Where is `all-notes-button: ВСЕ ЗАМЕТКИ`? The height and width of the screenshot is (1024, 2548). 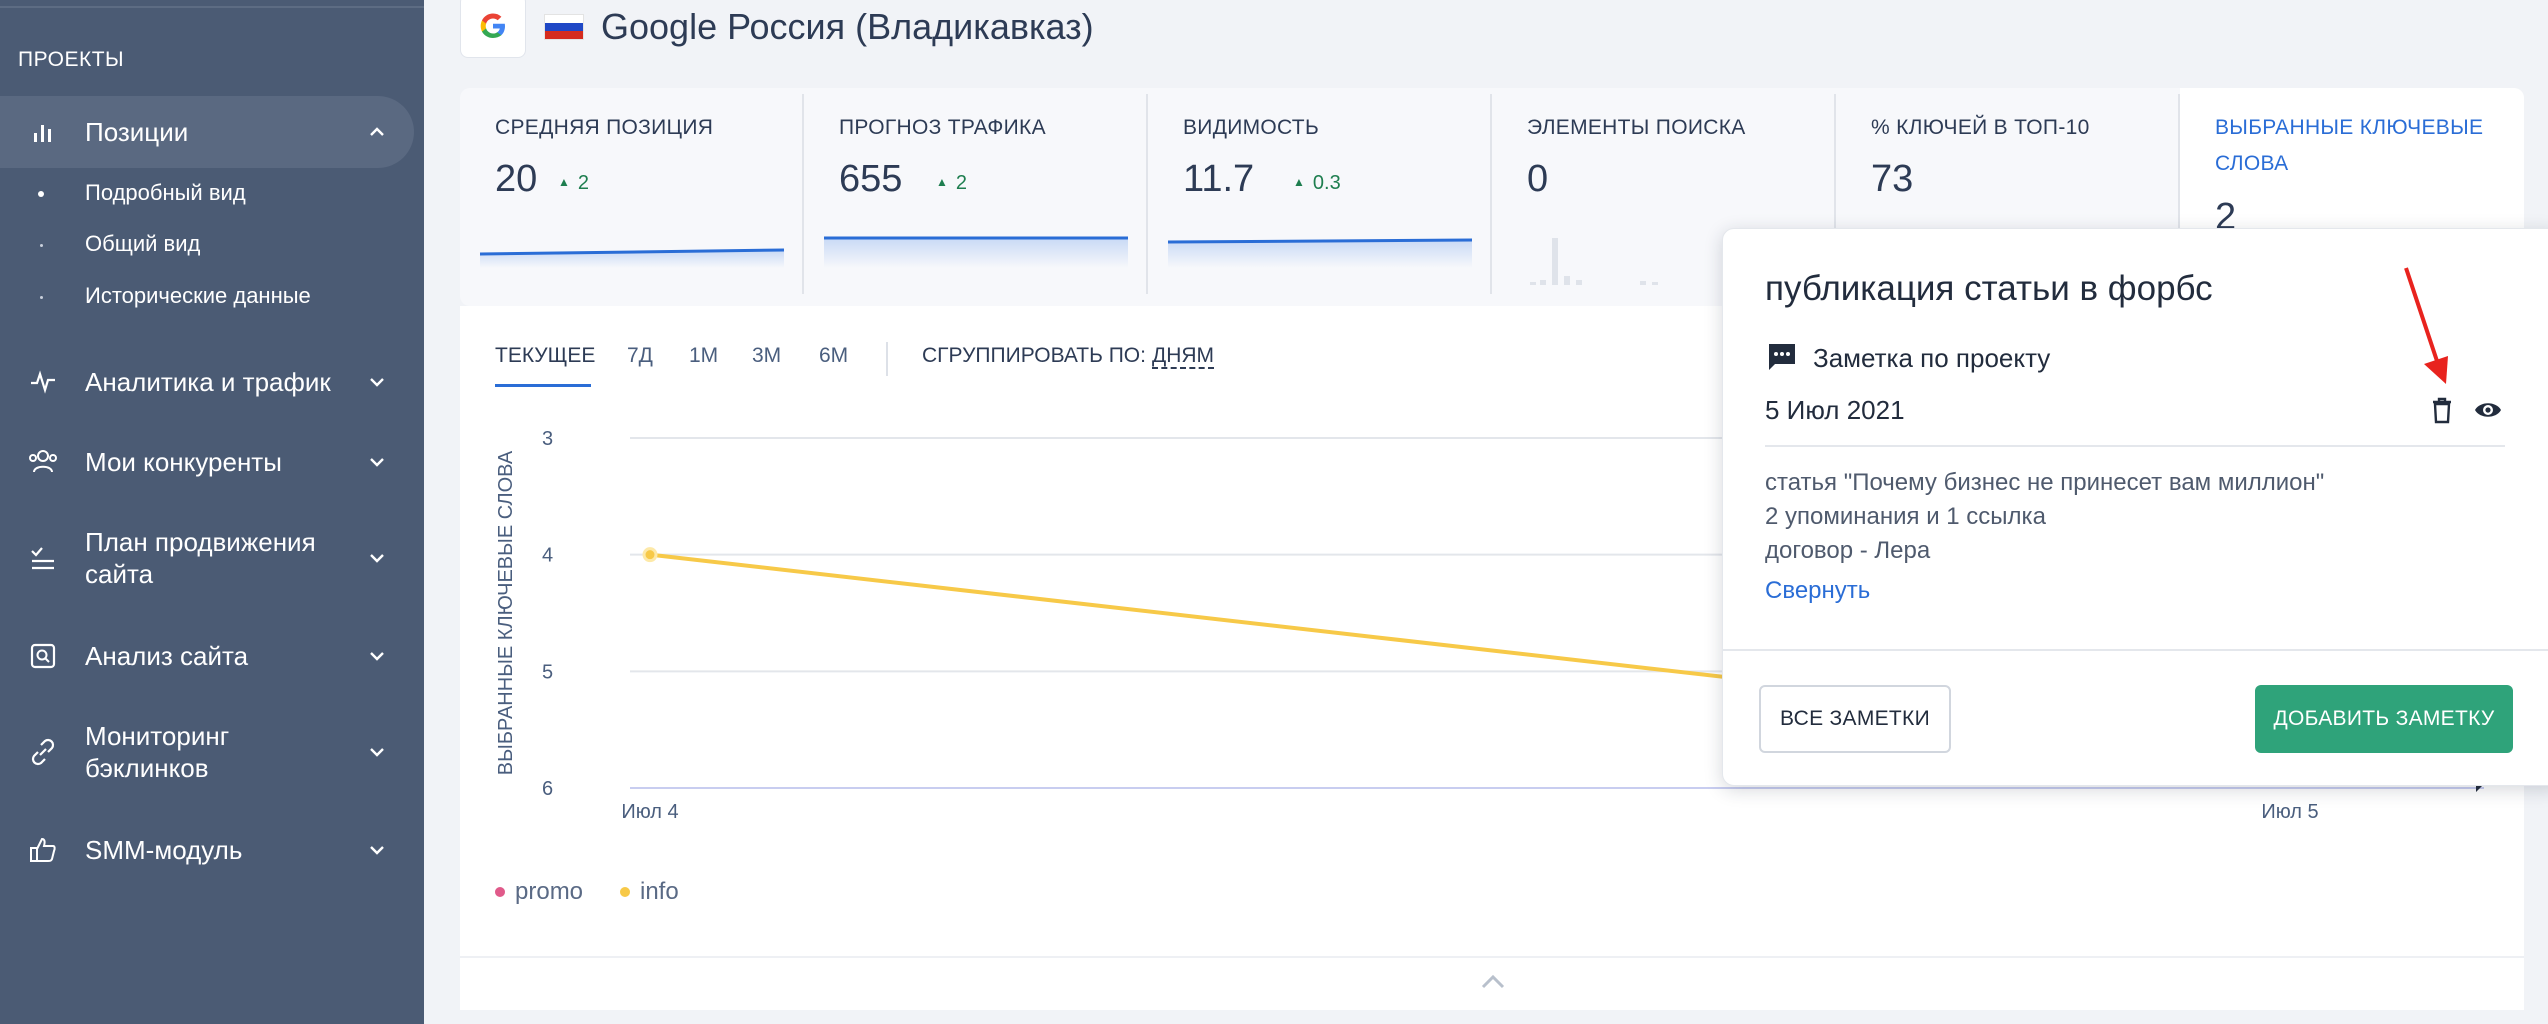
all-notes-button: ВСЕ ЗАМЕТКИ is located at coordinates (1855, 719).